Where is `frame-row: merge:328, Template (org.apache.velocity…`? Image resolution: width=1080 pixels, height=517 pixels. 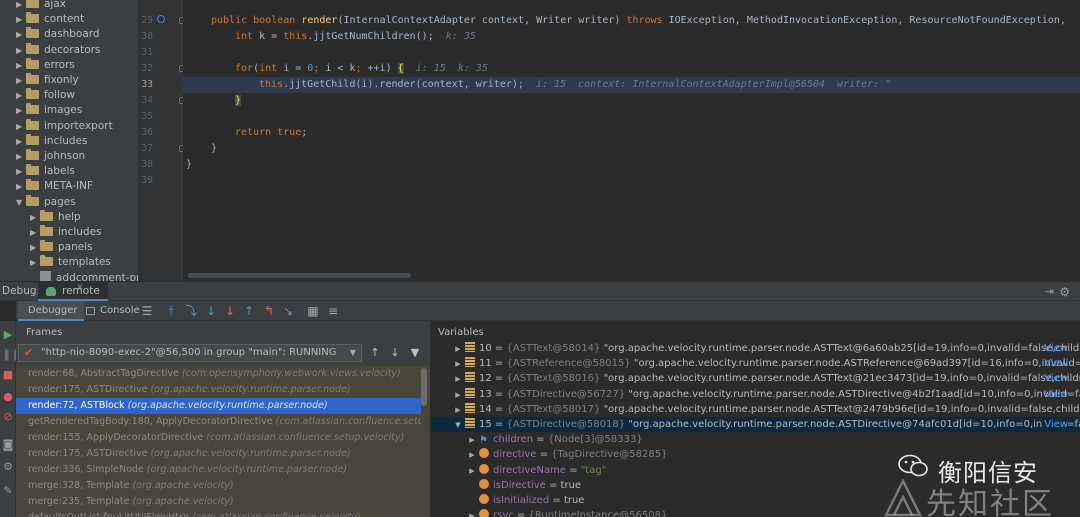 frame-row: merge:328, Template (org.apache.velocity… is located at coordinates (218, 486).